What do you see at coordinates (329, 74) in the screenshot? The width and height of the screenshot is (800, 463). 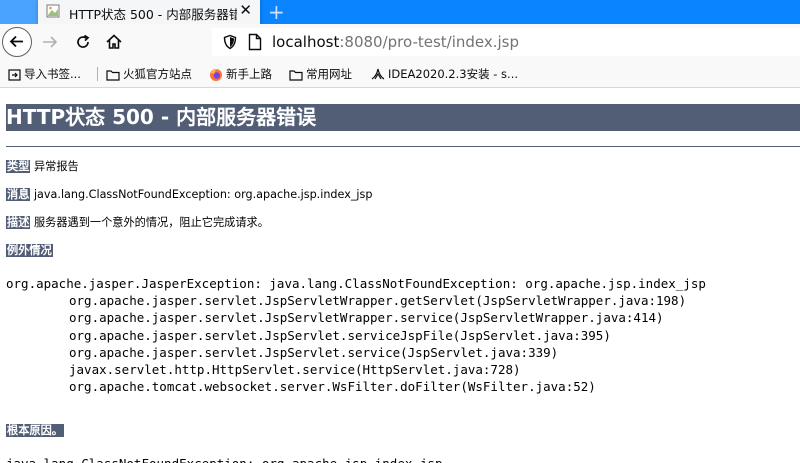 I see `bookmark-label: 常用网址` at bounding box center [329, 74].